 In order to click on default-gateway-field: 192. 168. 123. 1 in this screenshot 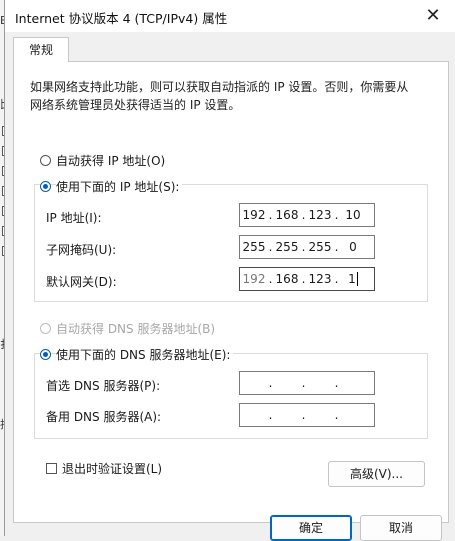, I will do `click(307, 279)`.